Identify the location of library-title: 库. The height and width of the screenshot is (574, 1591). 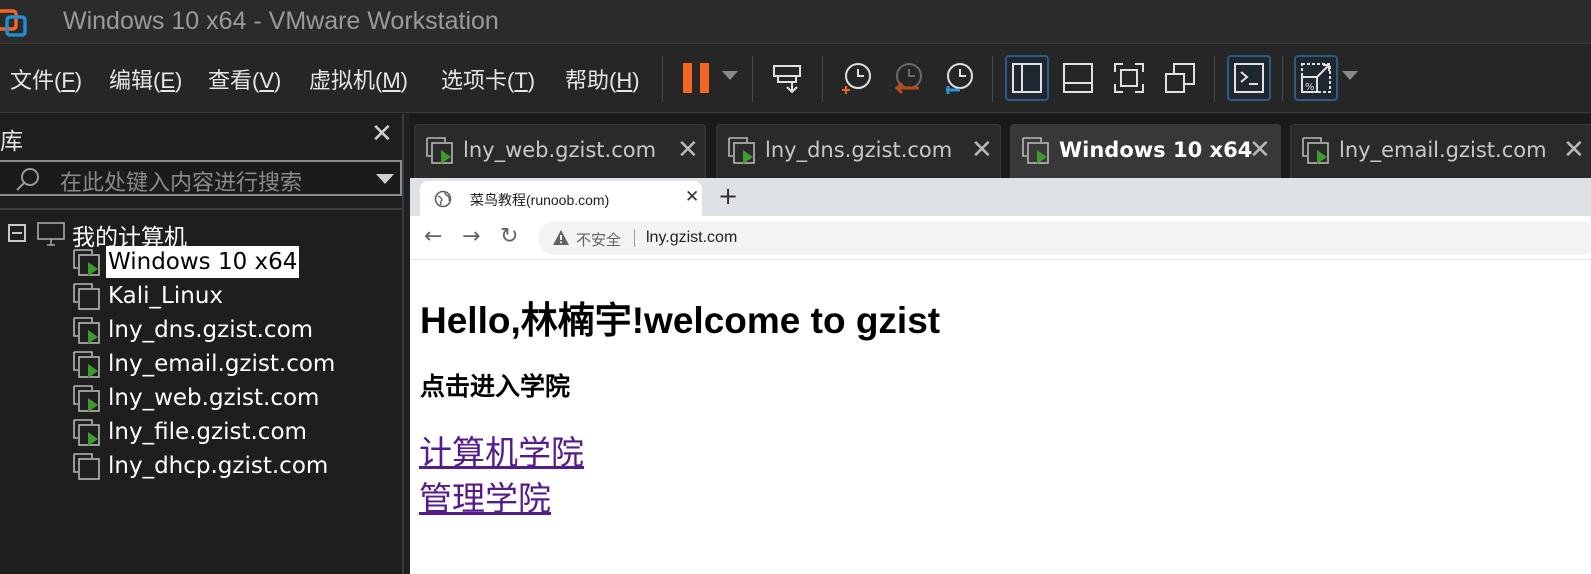
(11, 142).